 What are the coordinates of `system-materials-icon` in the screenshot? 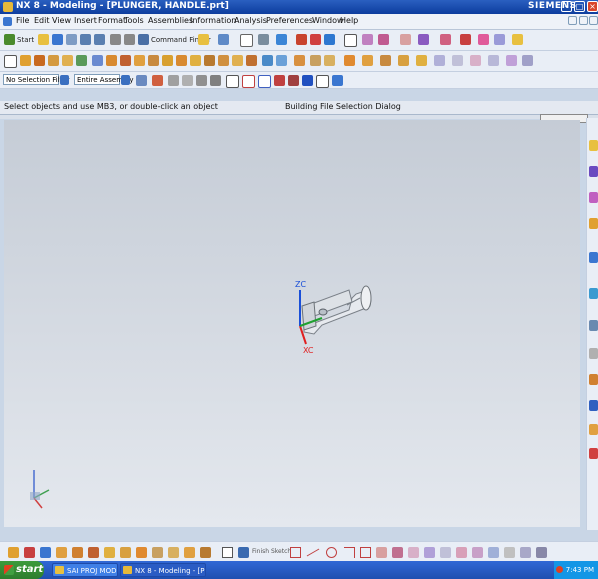 It's located at (593, 353).